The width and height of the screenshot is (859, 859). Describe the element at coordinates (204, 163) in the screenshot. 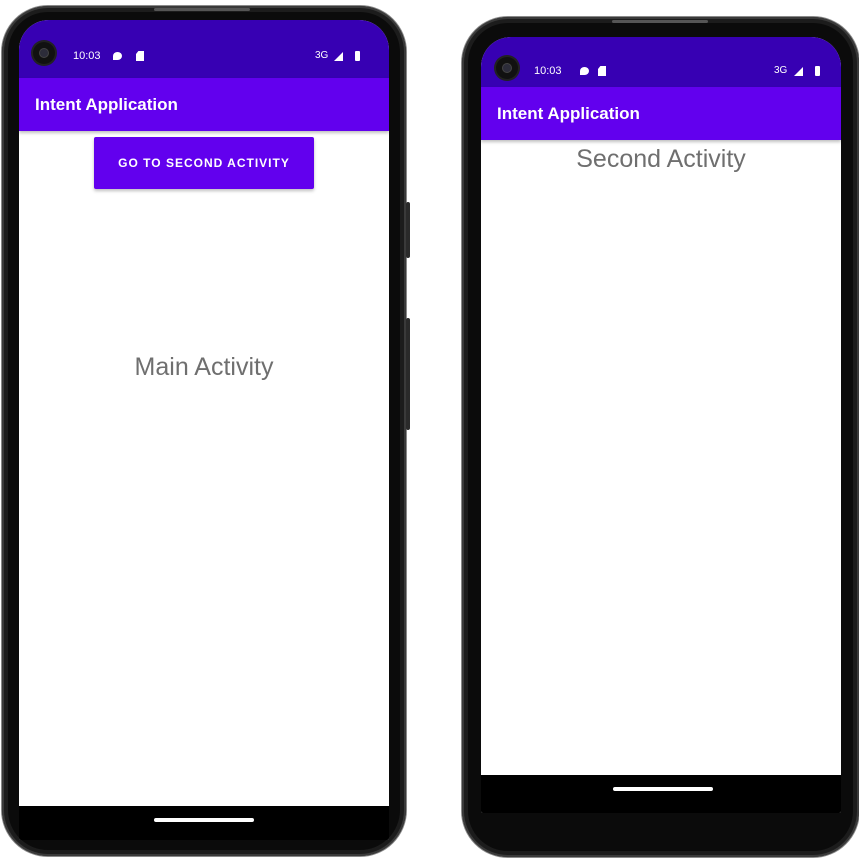

I see `go-to-second-activity-button: GO TO SECOND ACTIVITY` at that location.